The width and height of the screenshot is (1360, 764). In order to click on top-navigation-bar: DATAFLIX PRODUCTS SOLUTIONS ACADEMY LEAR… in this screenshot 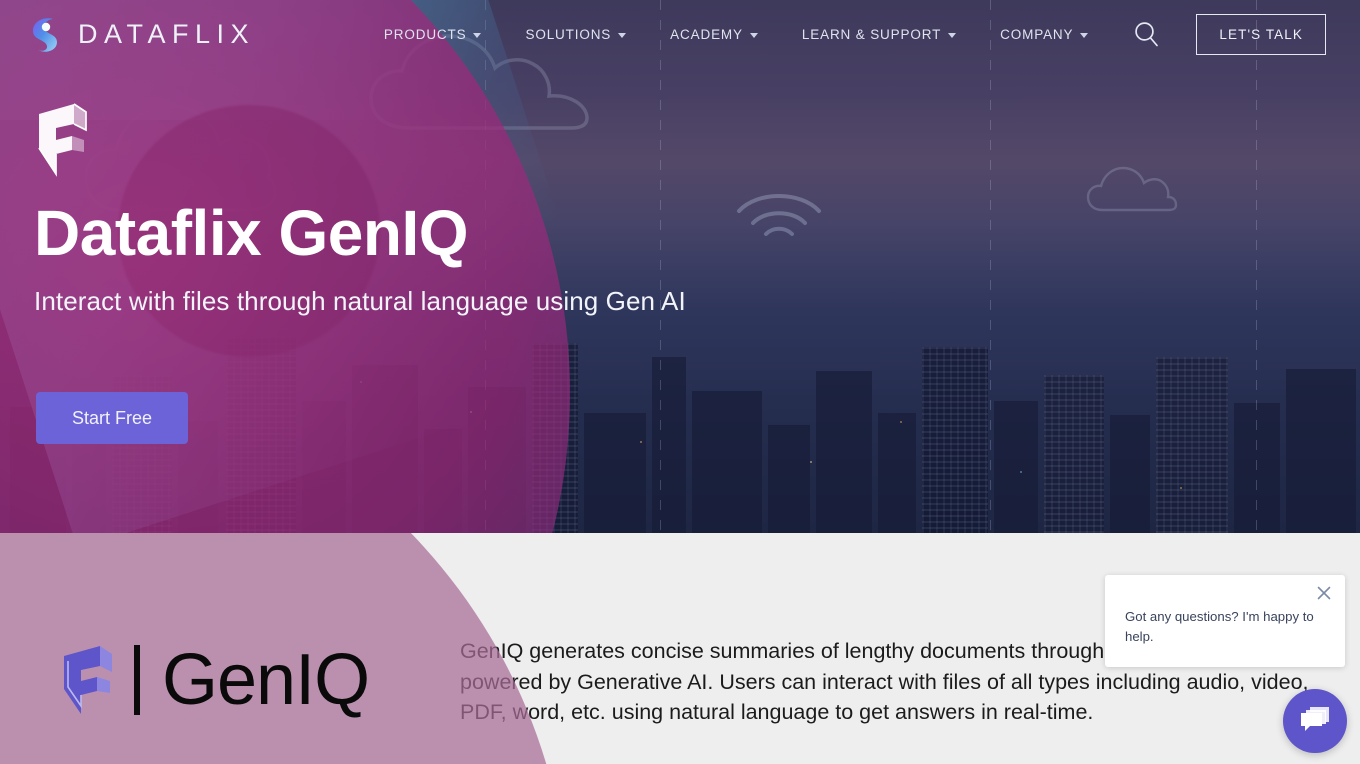, I will do `click(680, 34)`.